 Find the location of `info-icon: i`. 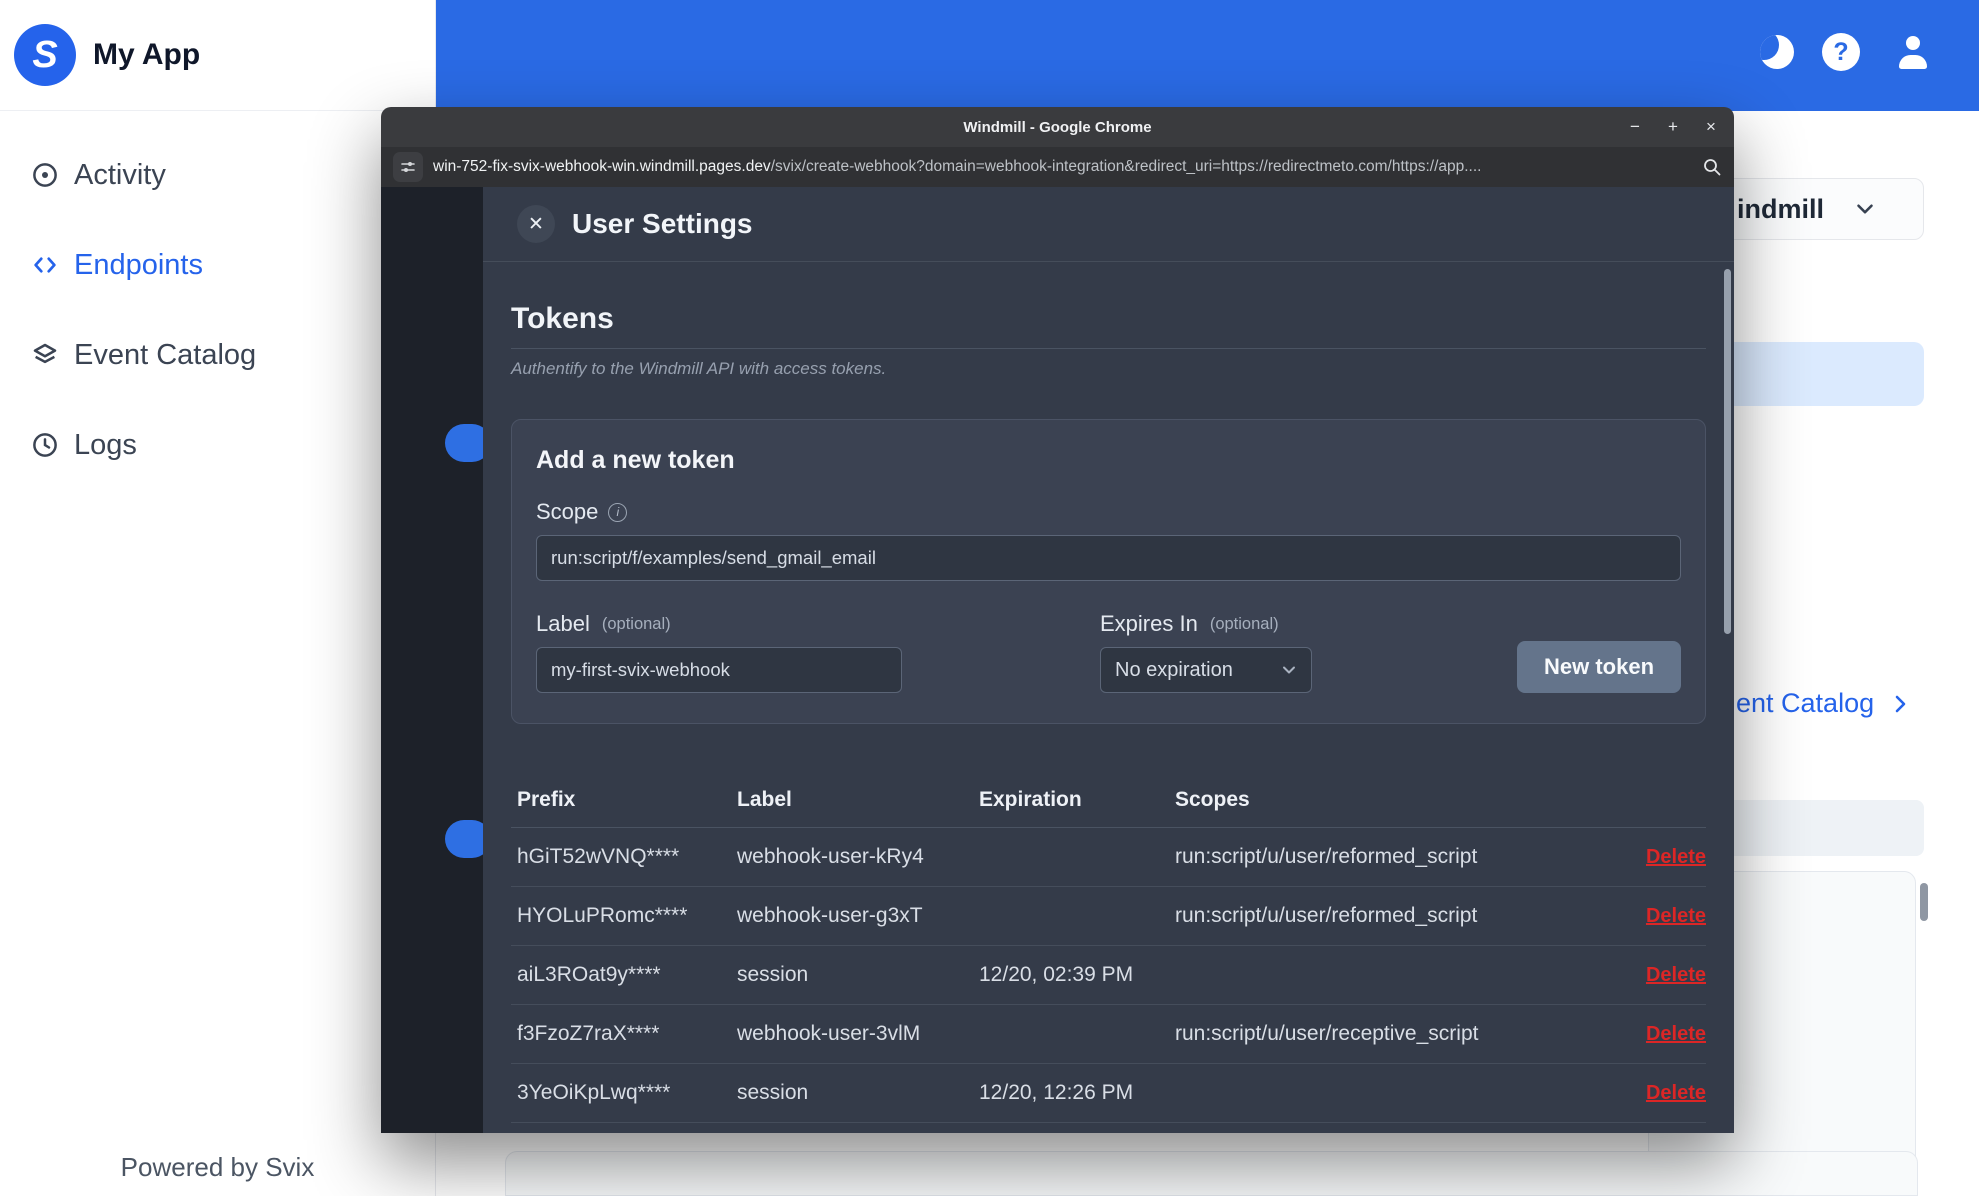

info-icon: i is located at coordinates (618, 512).